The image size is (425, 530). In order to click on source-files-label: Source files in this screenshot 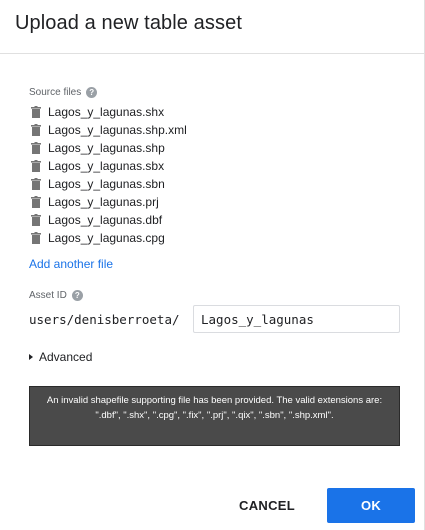, I will do `click(55, 92)`.